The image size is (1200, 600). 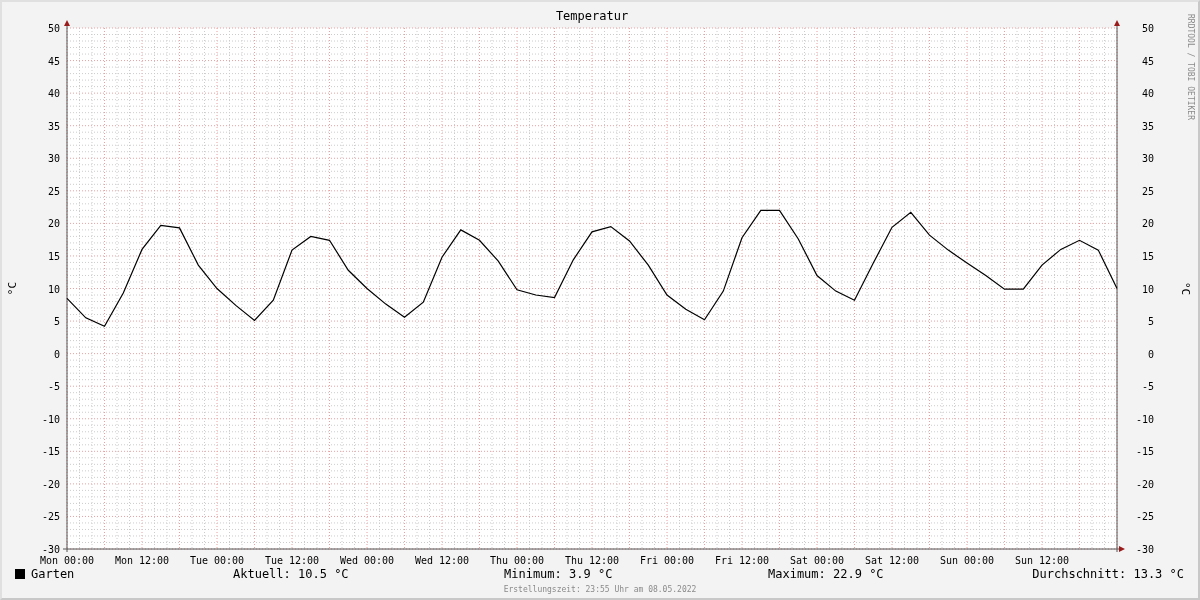 I want to click on tick-label: Wed 00:00, so click(x=367, y=559).